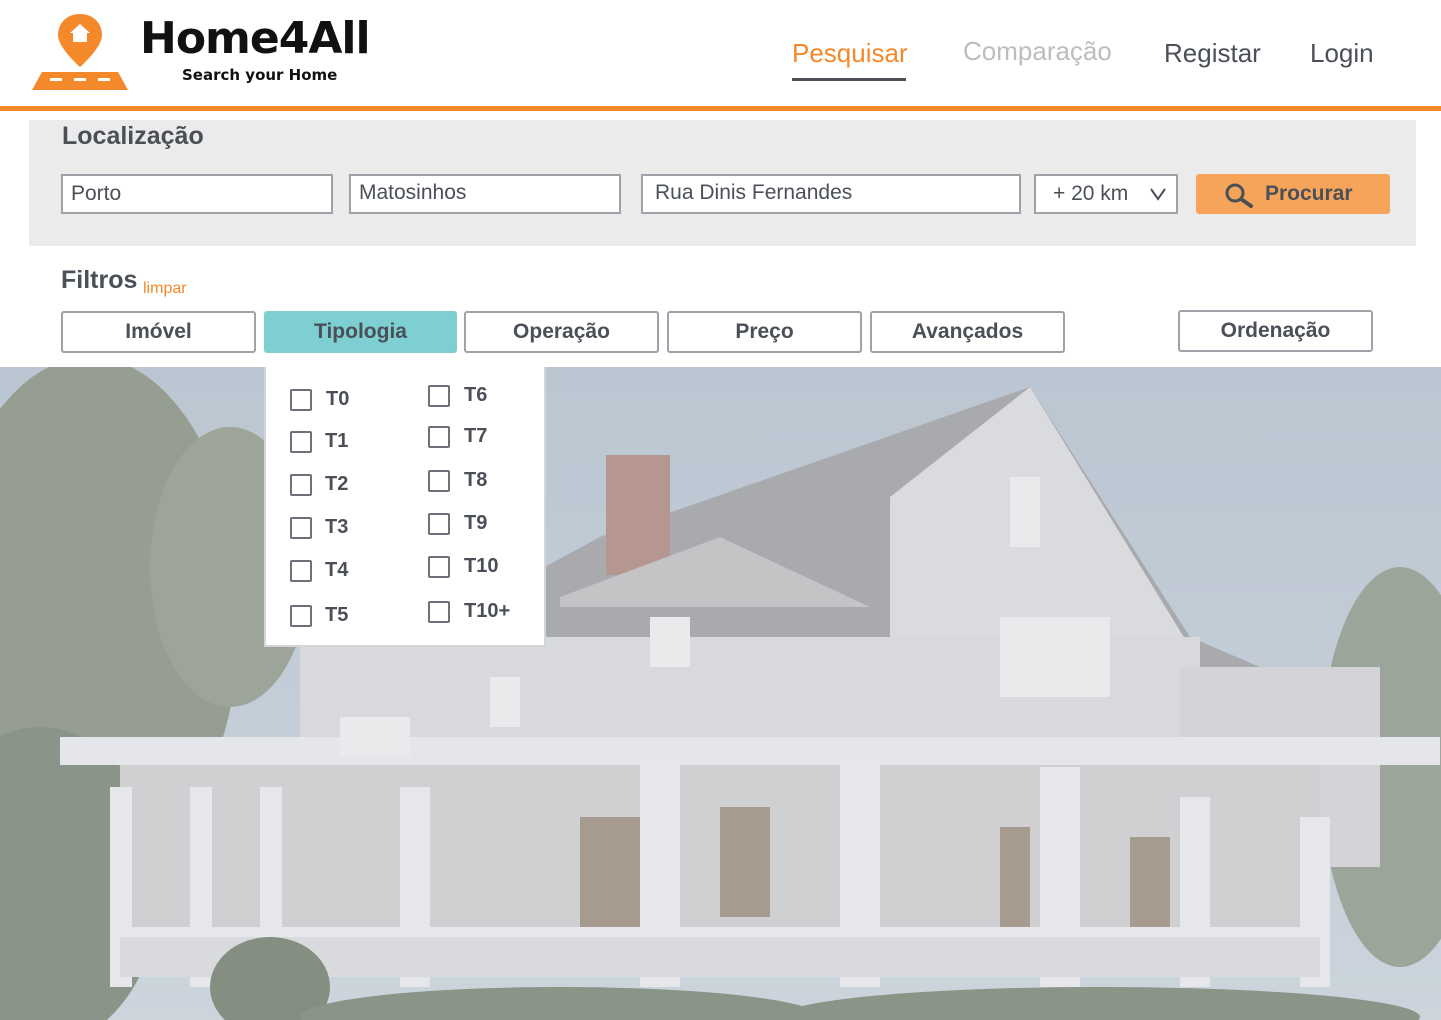 This screenshot has height=1020, width=1441. What do you see at coordinates (197, 194) in the screenshot?
I see `district-field: Porto` at bounding box center [197, 194].